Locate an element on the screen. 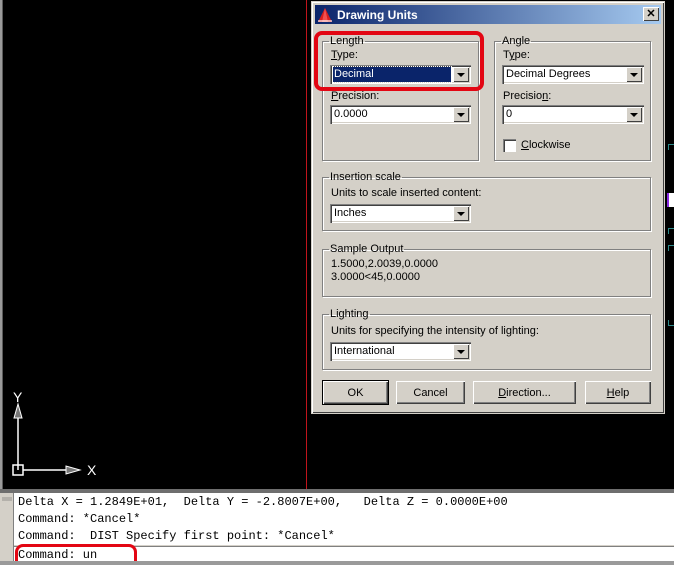 The height and width of the screenshot is (565, 674). angle-type-label-text: pe: is located at coordinates (522, 55).